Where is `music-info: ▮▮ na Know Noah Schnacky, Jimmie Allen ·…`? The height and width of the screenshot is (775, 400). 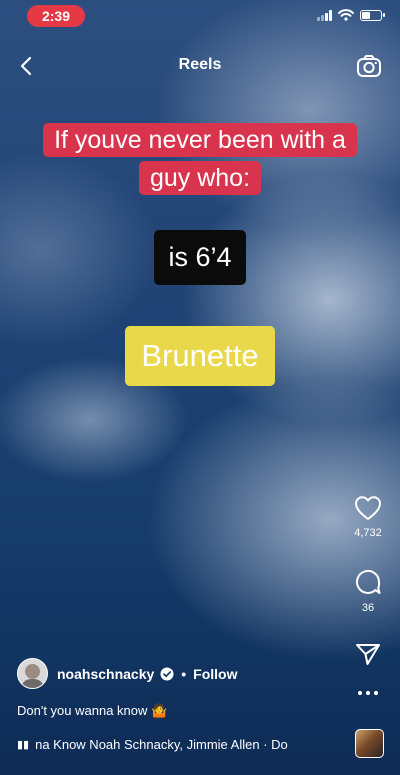 music-info: ▮▮ na Know Noah Schnacky, Jimmie Allen ·… is located at coordinates (175, 744).